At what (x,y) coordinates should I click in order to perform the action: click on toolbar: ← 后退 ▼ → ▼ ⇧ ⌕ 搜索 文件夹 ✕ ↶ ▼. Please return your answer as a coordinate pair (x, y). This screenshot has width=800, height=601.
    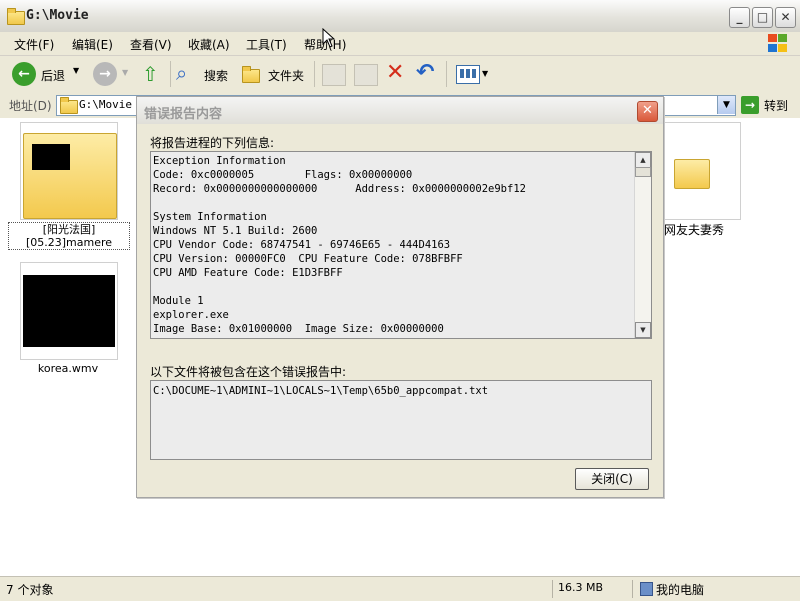
    Looking at the image, I should click on (400, 74).